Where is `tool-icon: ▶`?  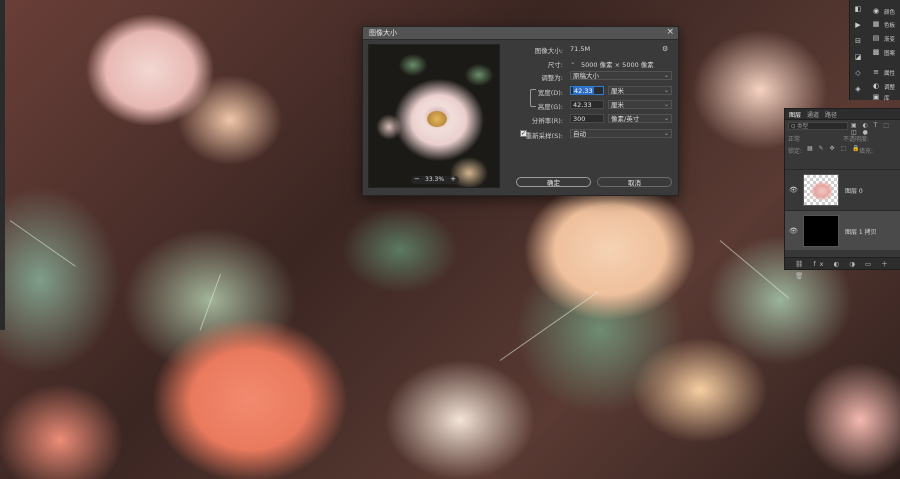
tool-icon: ▶ is located at coordinates (858, 25).